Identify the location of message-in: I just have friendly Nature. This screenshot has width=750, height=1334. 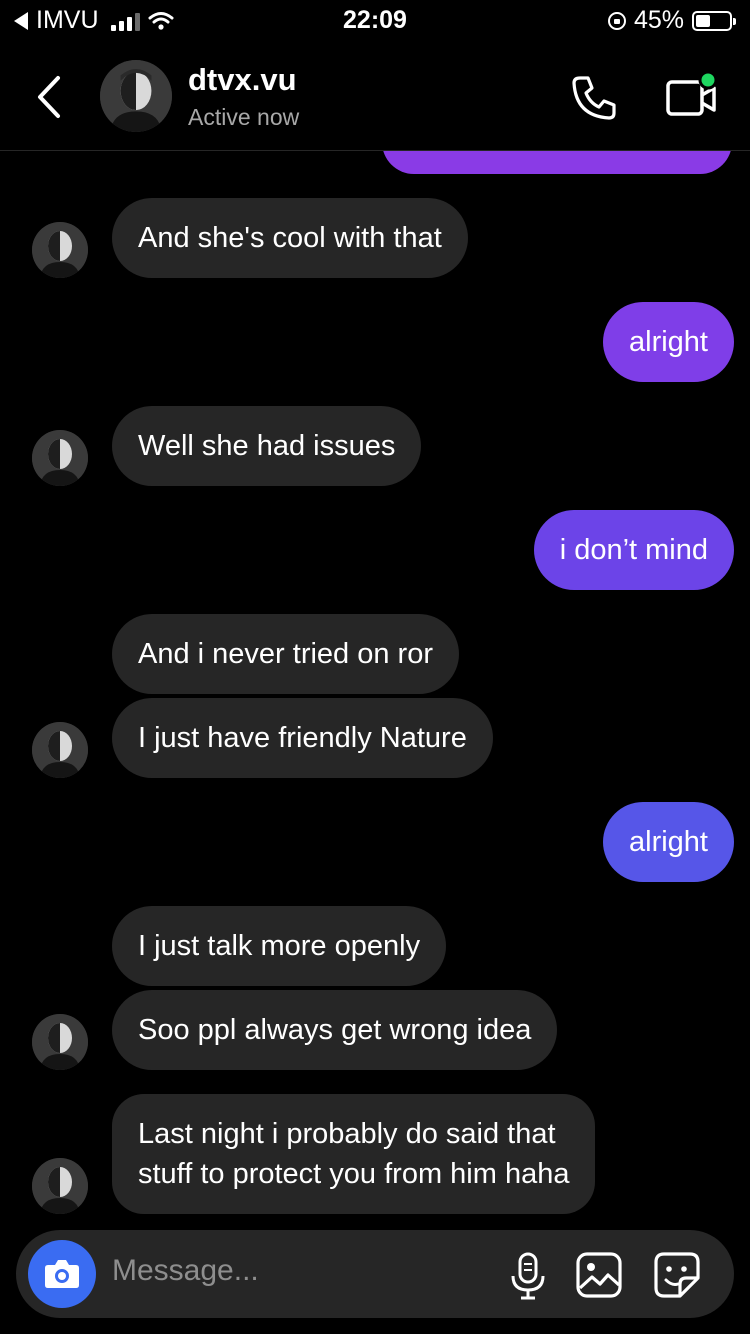
(302, 738).